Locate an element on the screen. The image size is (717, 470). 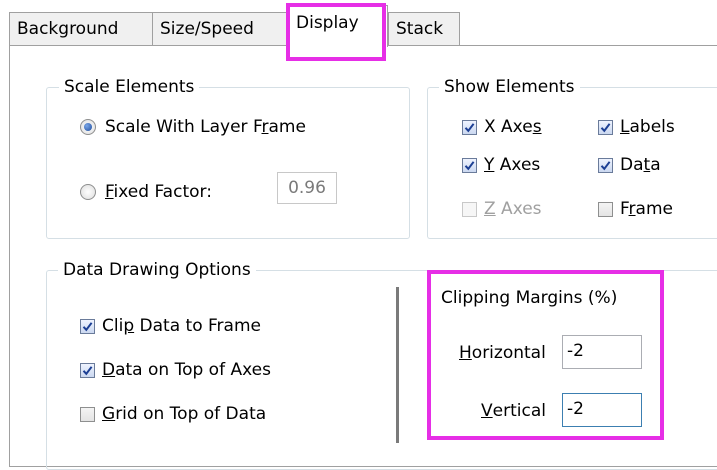
y-axes-option: Y Axes is located at coordinates (501, 165).